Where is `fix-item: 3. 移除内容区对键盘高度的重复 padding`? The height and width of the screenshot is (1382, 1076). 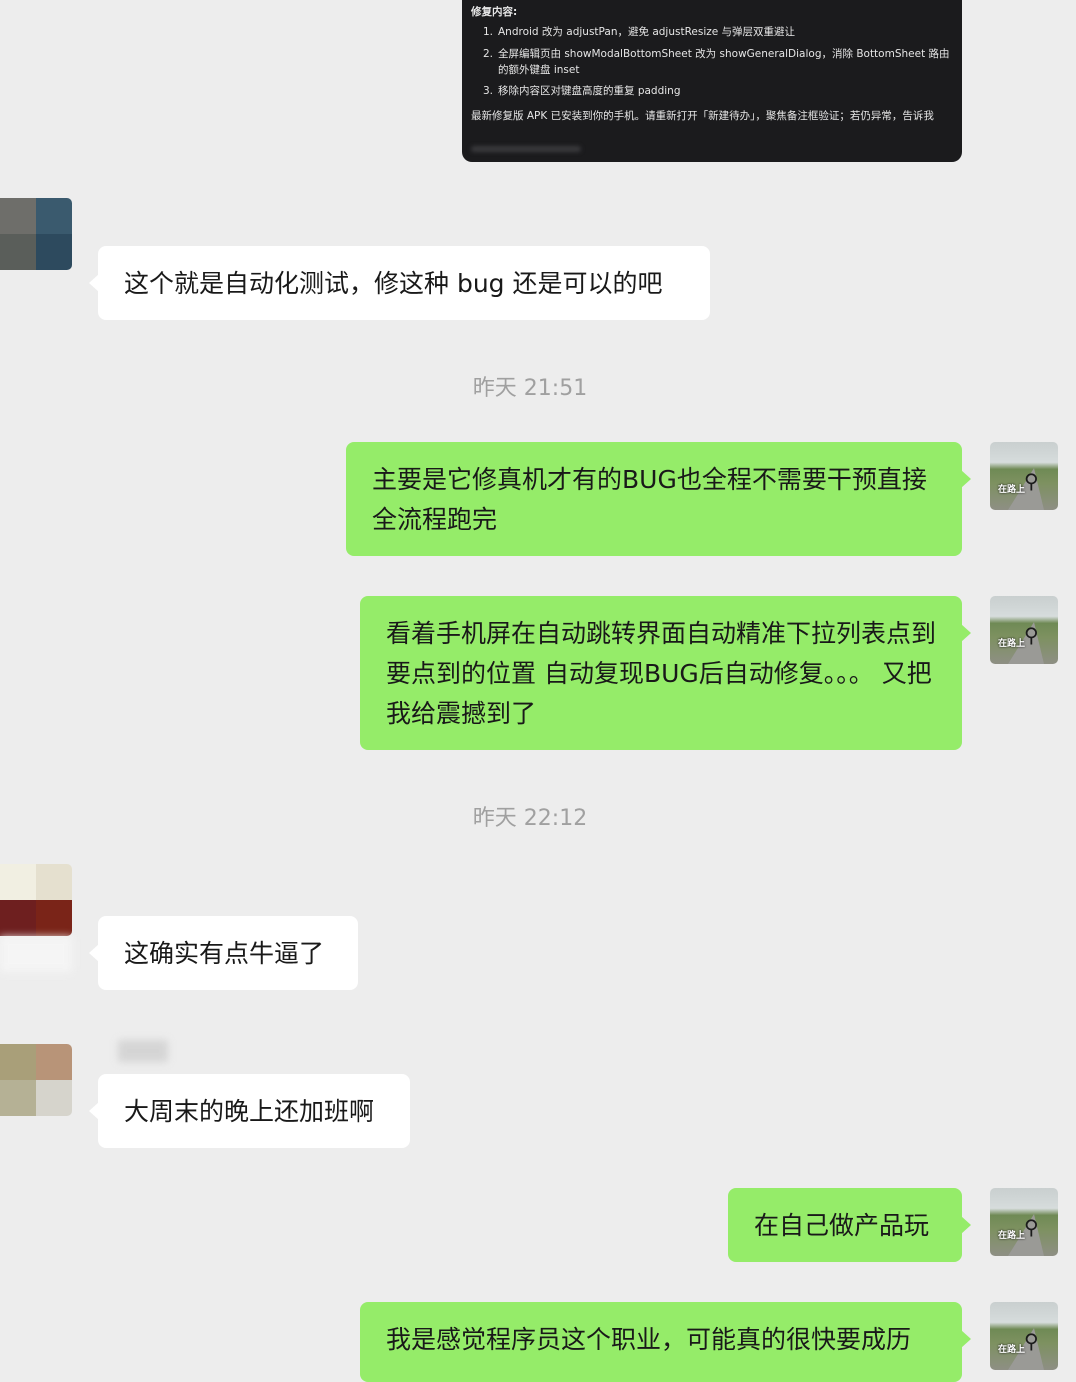 fix-item: 3. 移除内容区对键盘高度的重复 padding is located at coordinates (581, 91).